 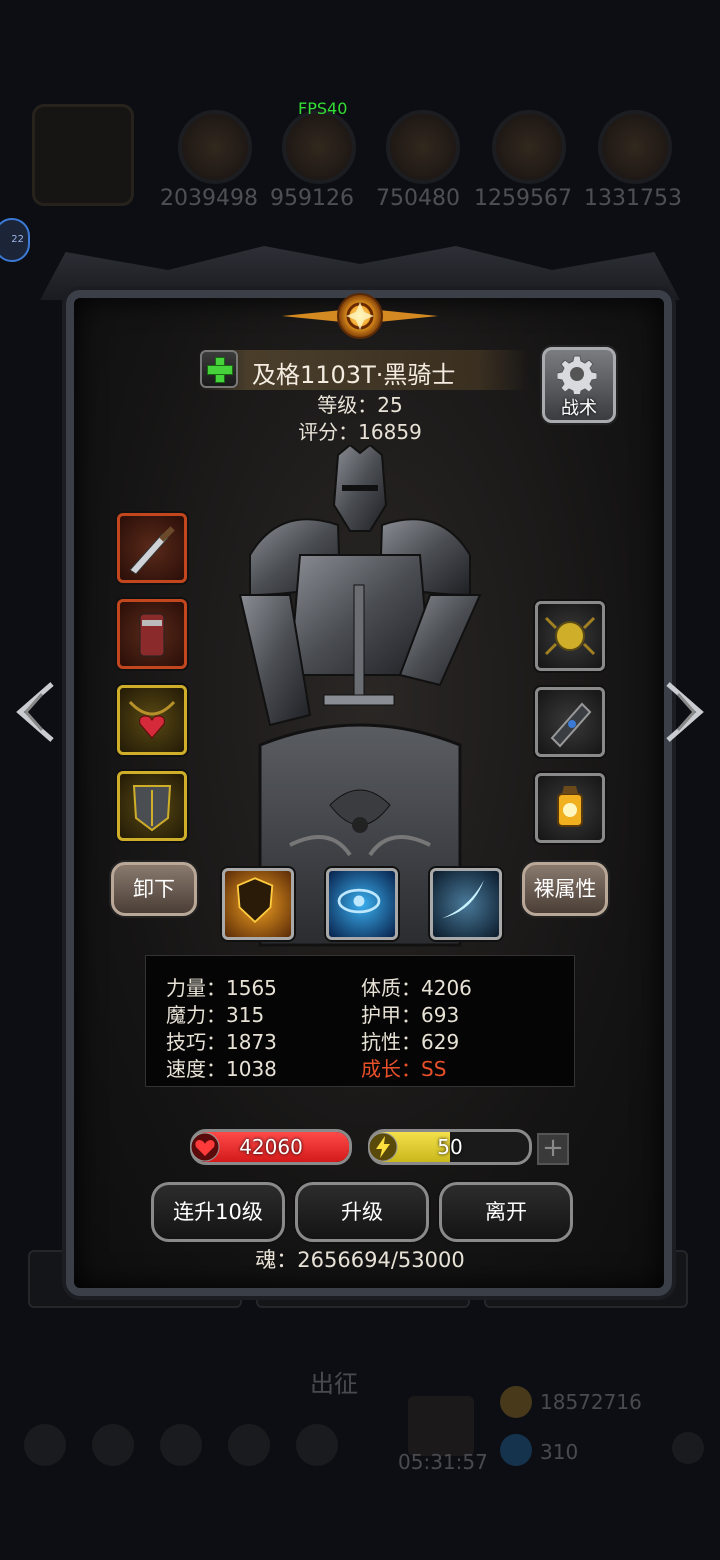 What do you see at coordinates (383, 1147) in the screenshot?
I see `lightning-icon` at bounding box center [383, 1147].